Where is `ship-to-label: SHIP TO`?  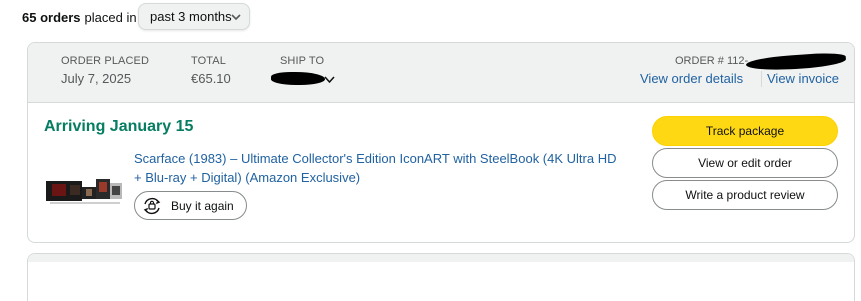 ship-to-label: SHIP TO is located at coordinates (302, 61).